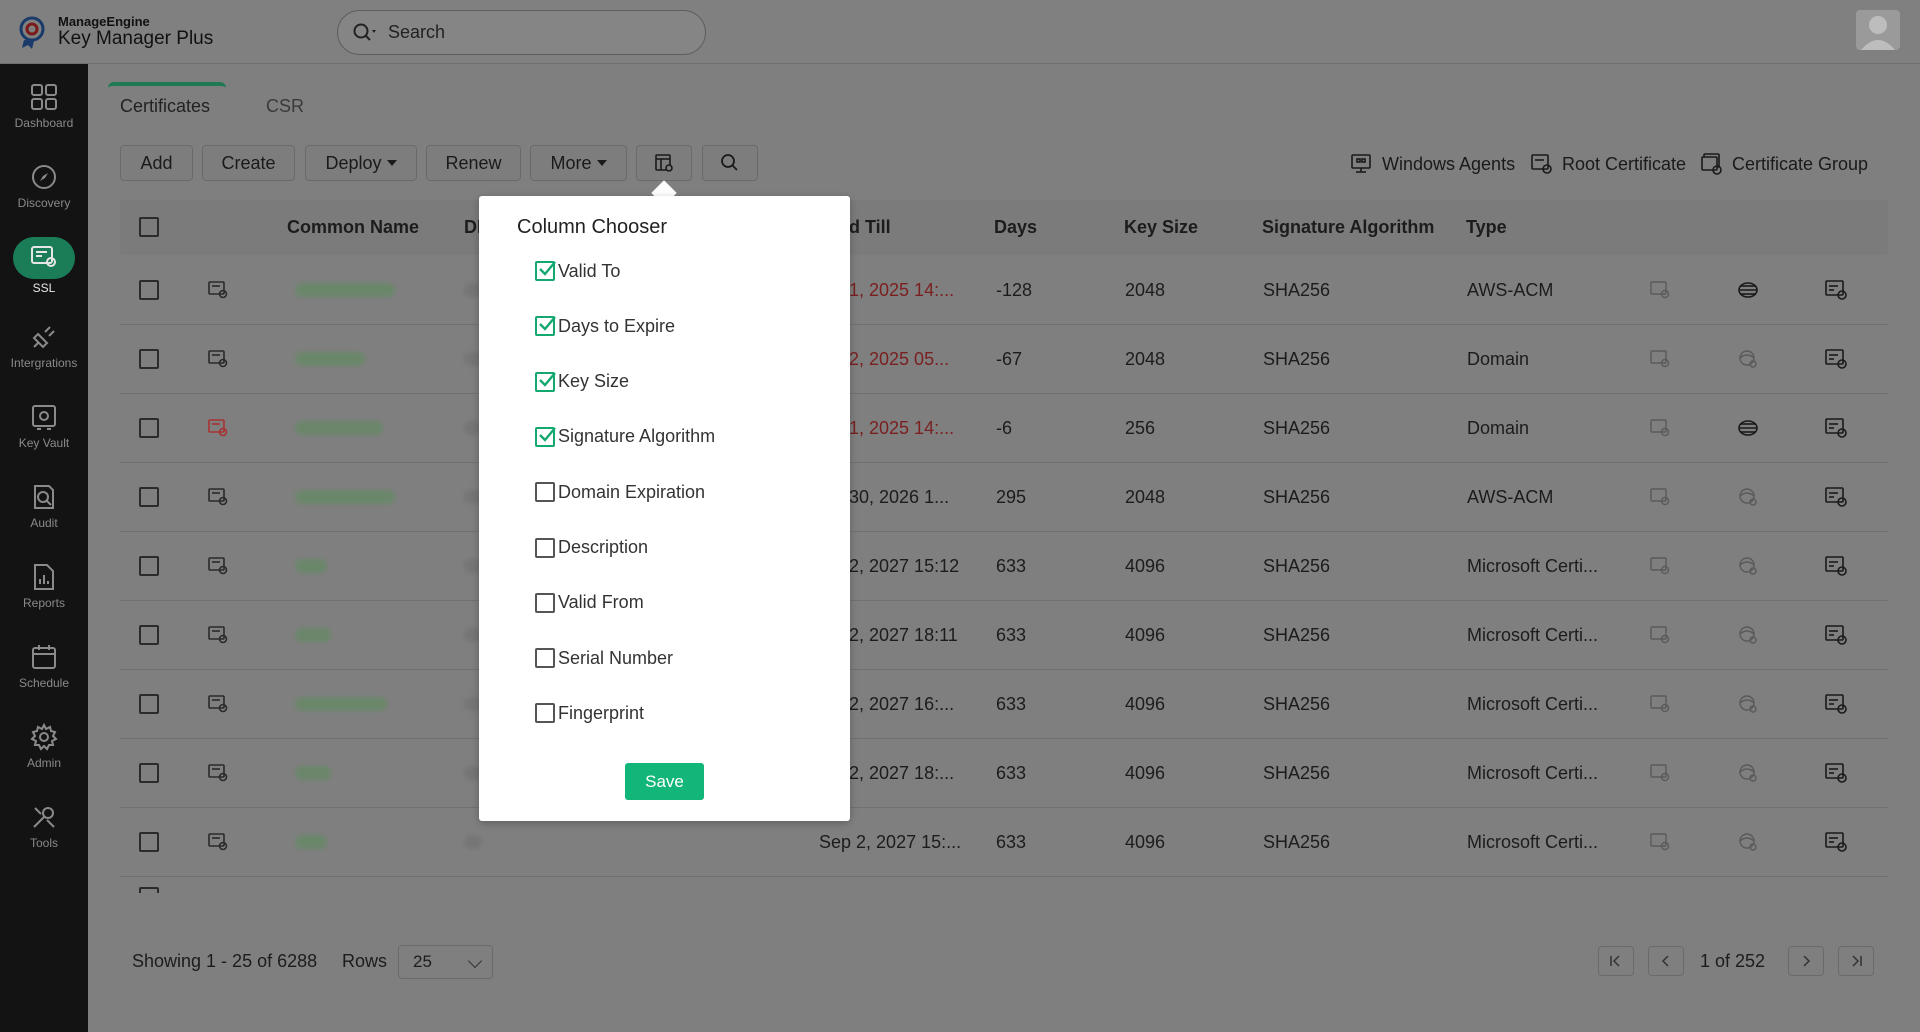  Describe the element at coordinates (604, 658) in the screenshot. I see `column-option: Serial Number` at that location.